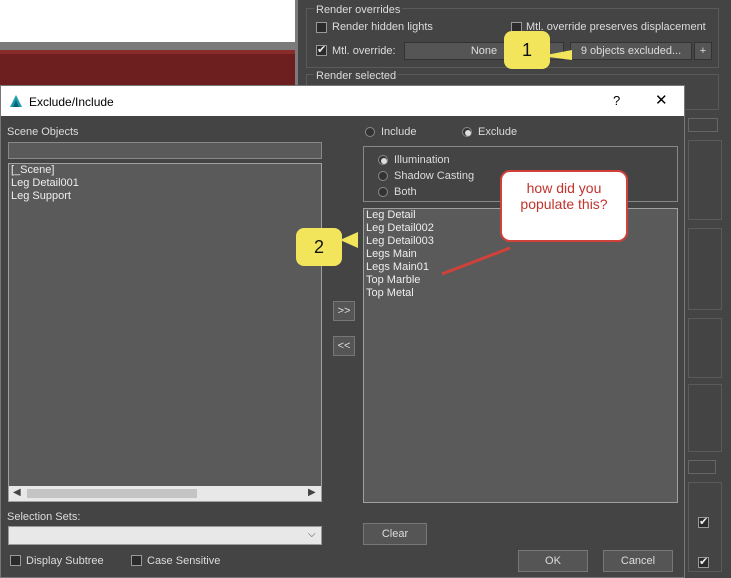 Image resolution: width=731 pixels, height=578 pixels. Describe the element at coordinates (319, 247) in the screenshot. I see `callout-2: 2` at that location.